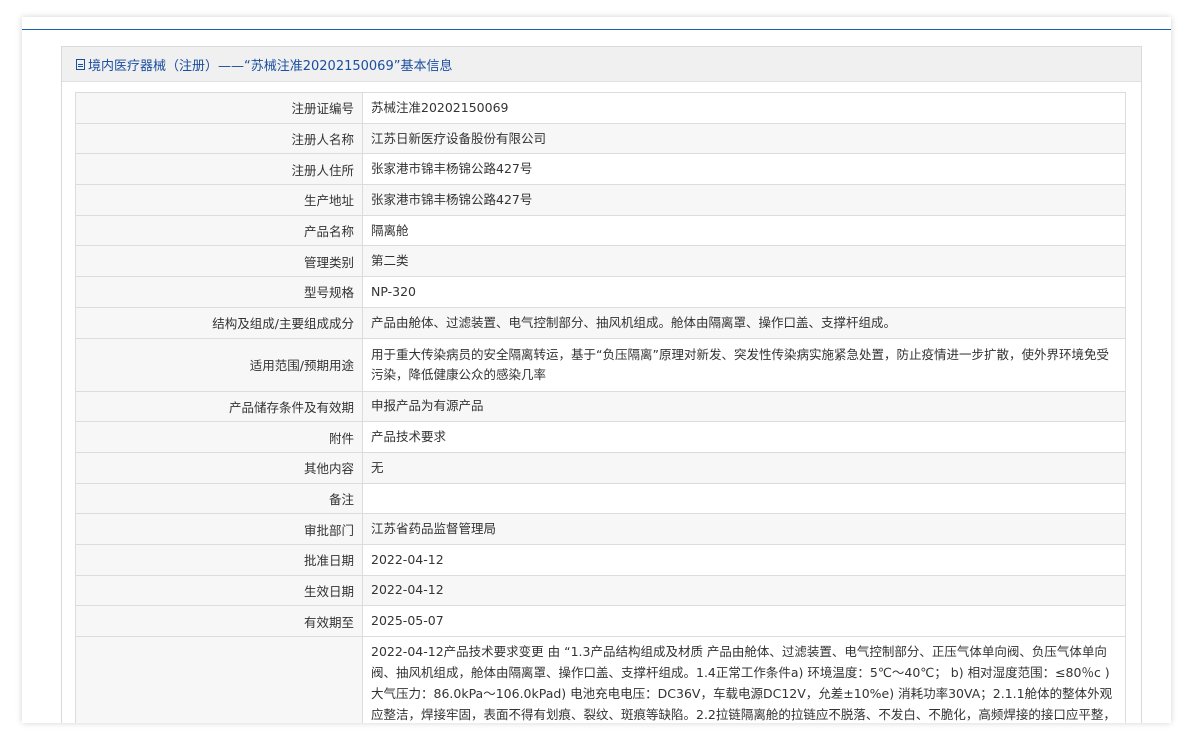 The image size is (1193, 746). I want to click on row-label: 注册人住所, so click(219, 169).